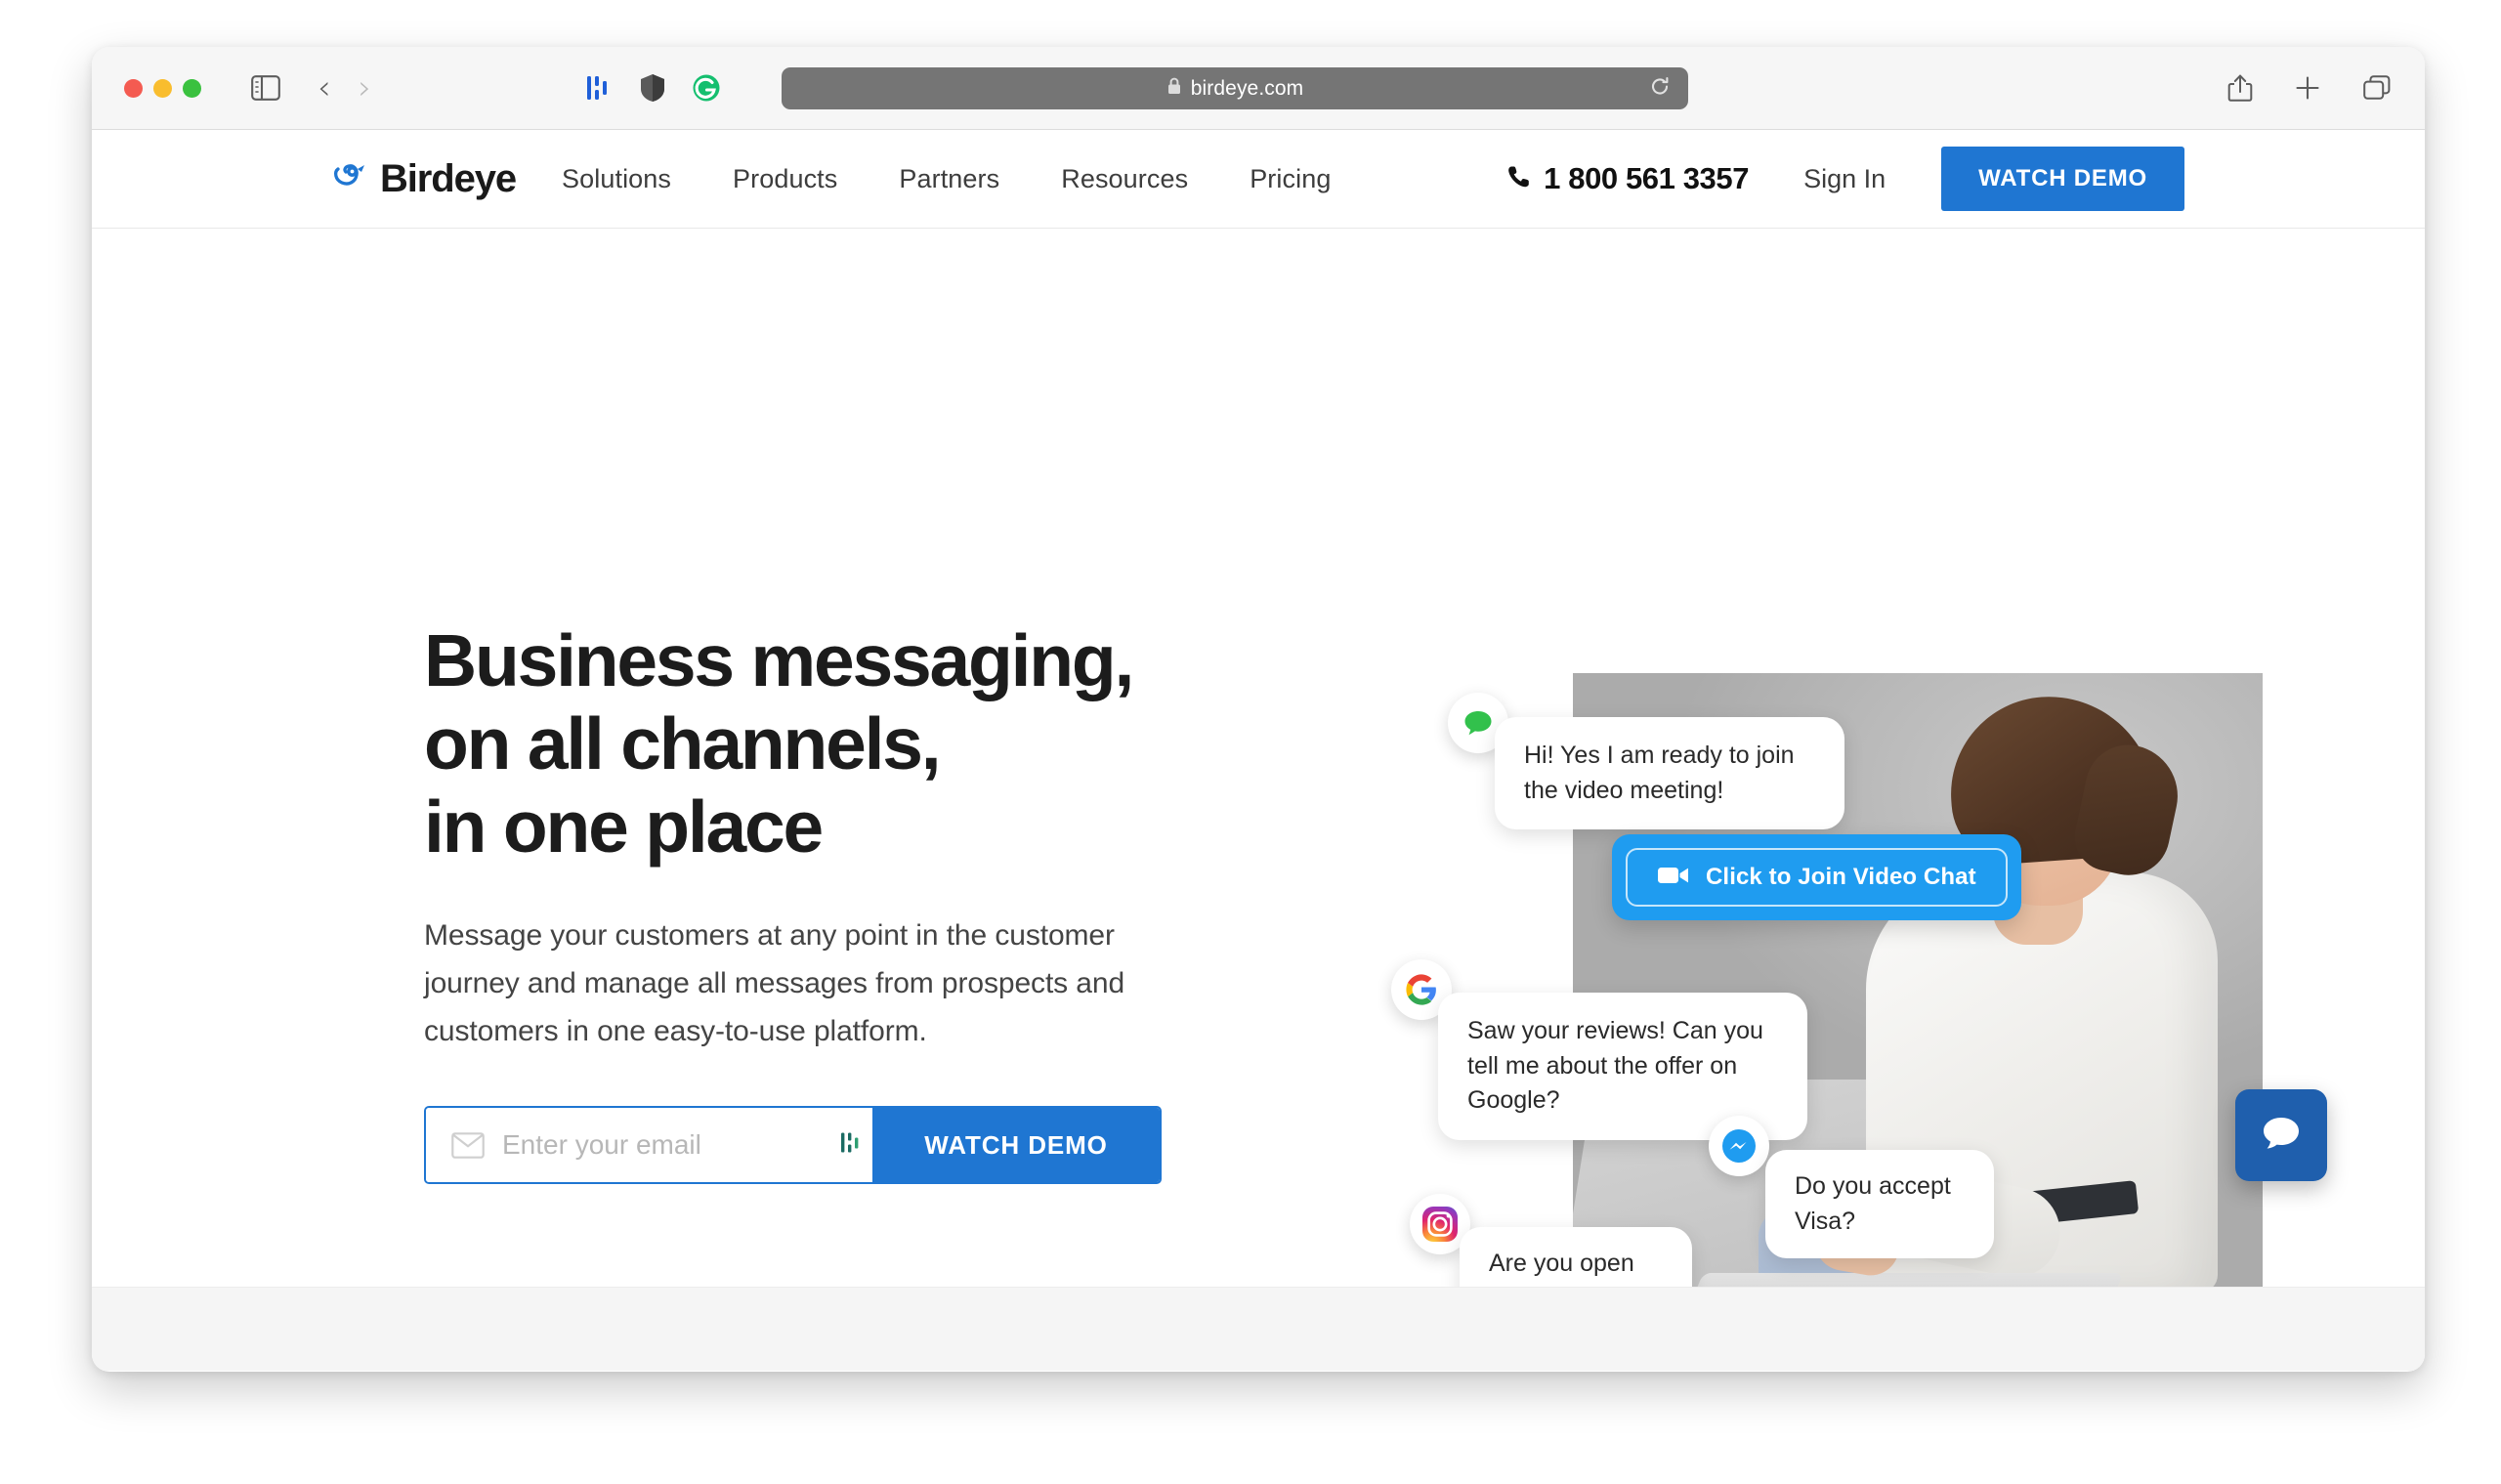 The height and width of the screenshot is (1484, 2501). I want to click on video-chat-cta: Click to Join Video Chat, so click(1816, 877).